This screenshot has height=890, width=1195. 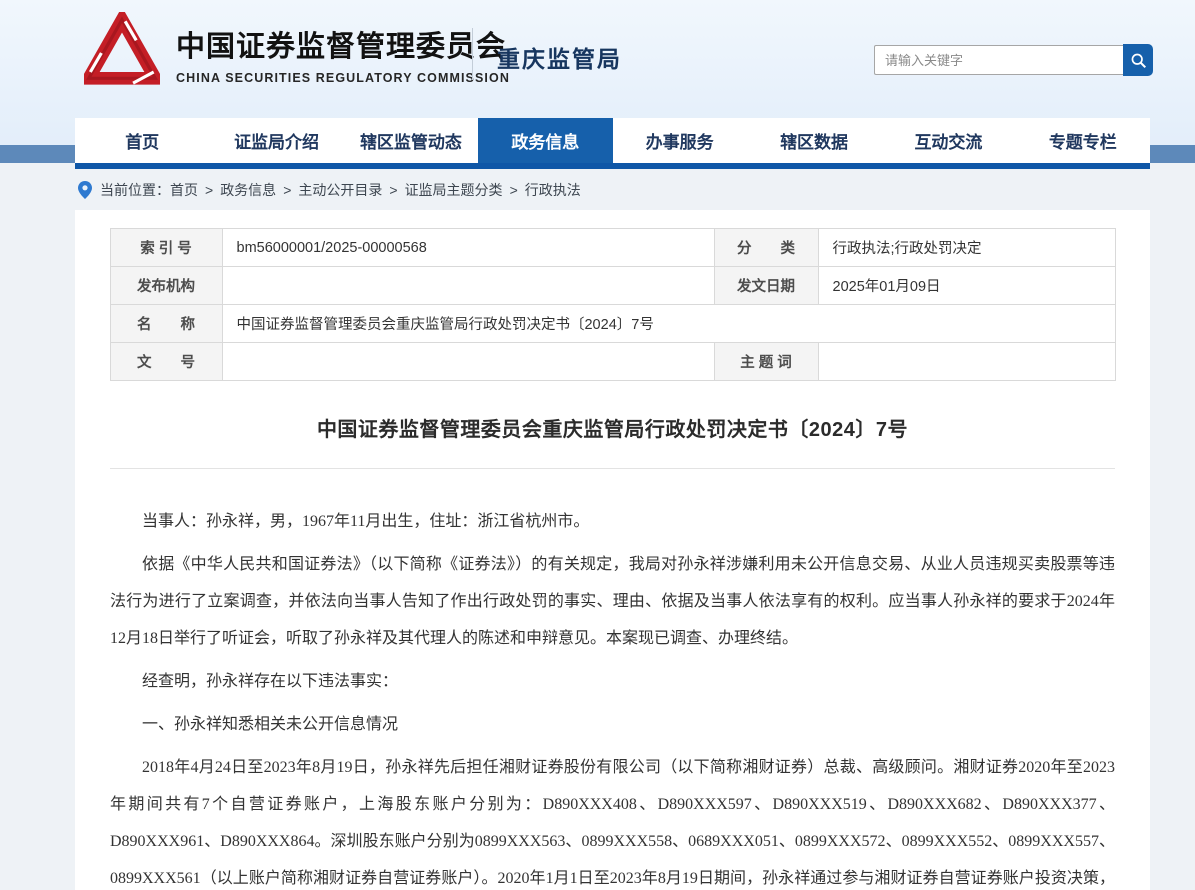 I want to click on nav-item-special-topics: 专题专栏, so click(x=1083, y=140).